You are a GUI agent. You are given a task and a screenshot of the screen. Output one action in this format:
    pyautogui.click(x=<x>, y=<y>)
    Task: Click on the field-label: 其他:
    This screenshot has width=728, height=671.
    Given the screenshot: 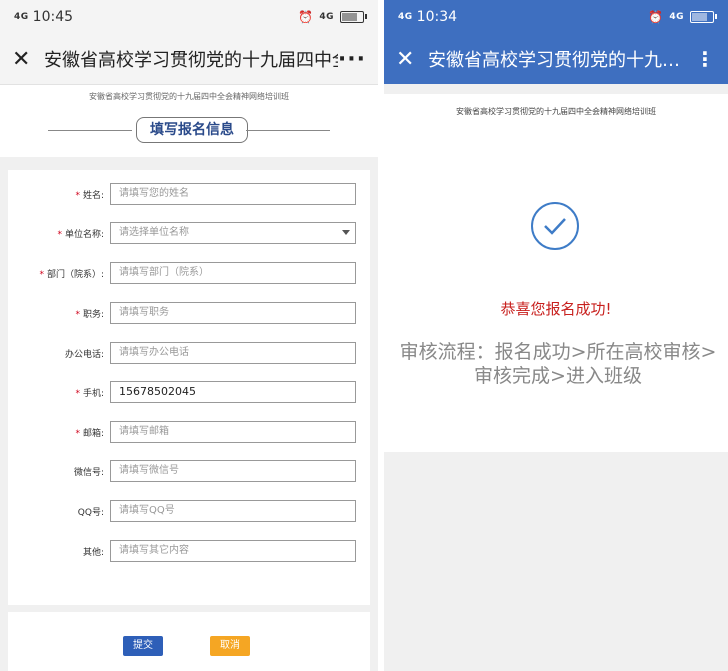 What is the action you would take?
    pyautogui.click(x=59, y=551)
    